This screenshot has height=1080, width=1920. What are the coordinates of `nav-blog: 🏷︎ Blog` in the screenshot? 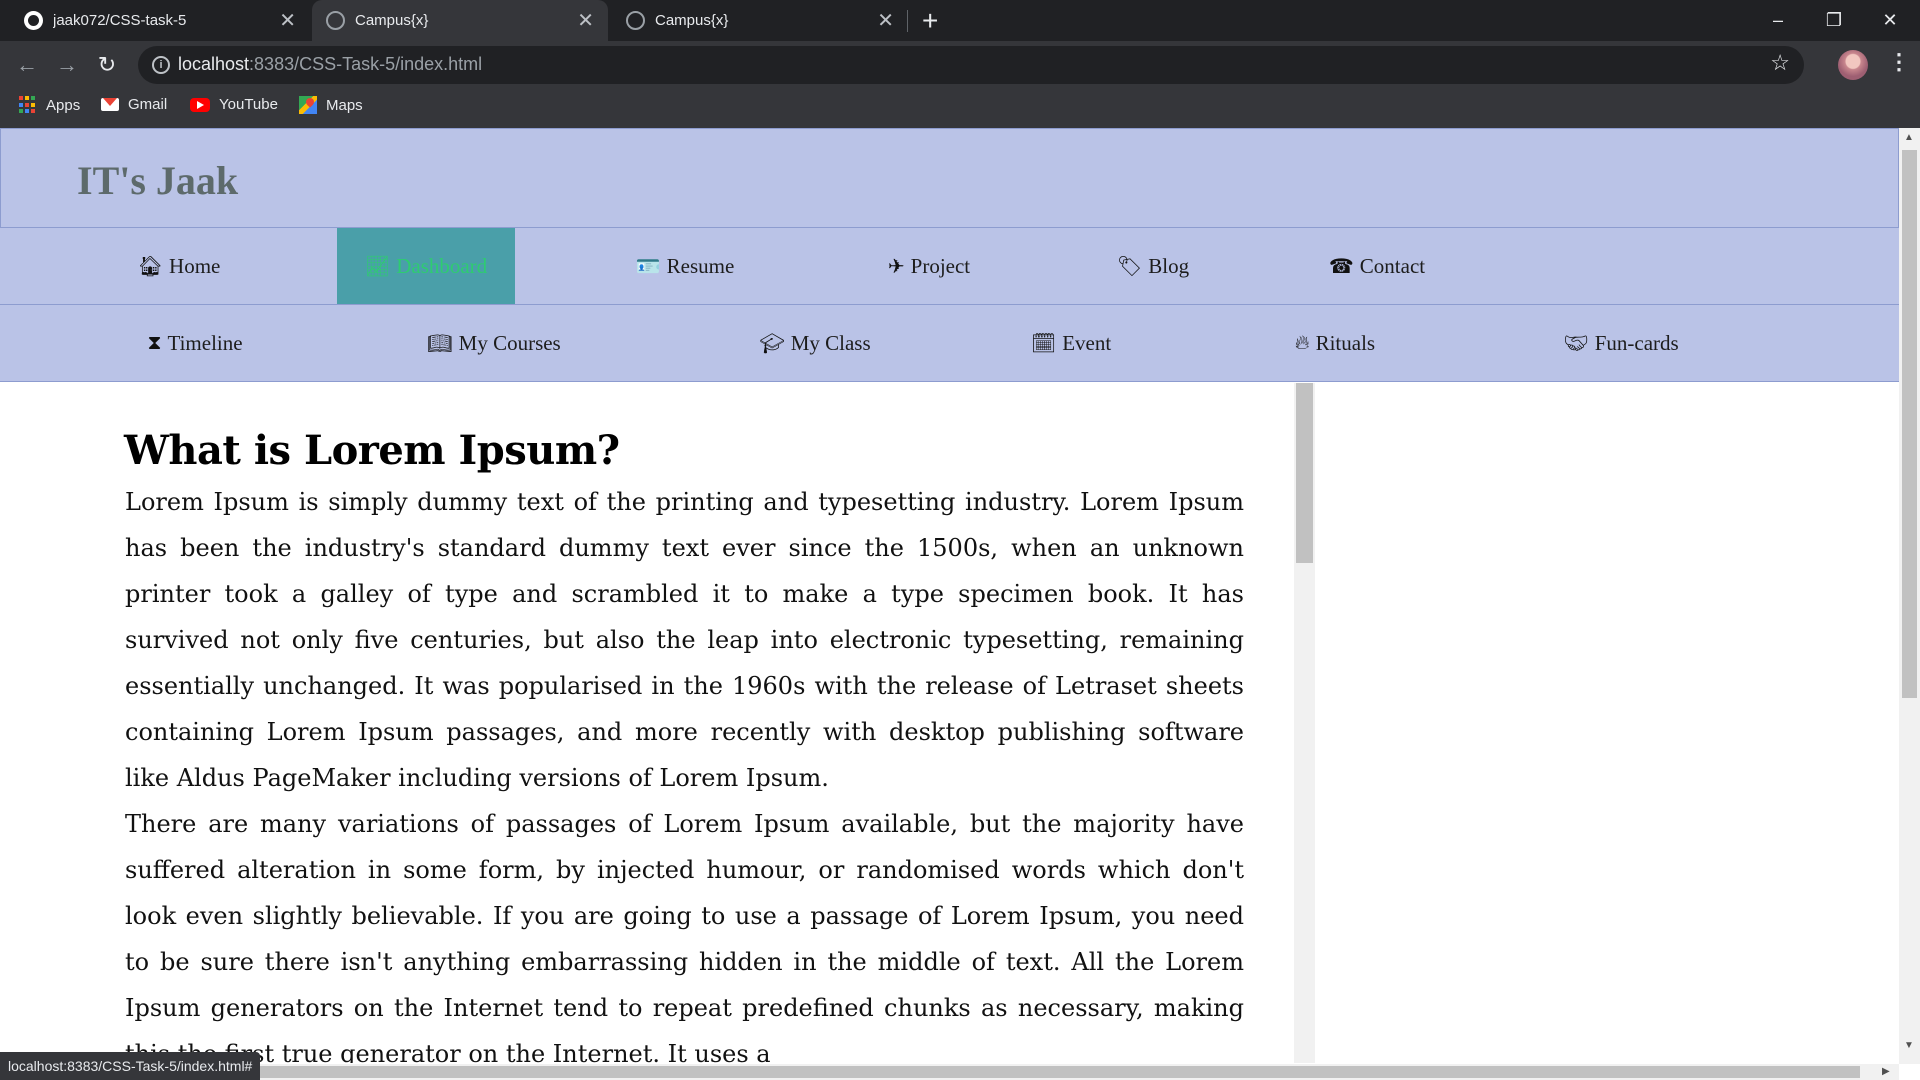 It's located at (1153, 266).